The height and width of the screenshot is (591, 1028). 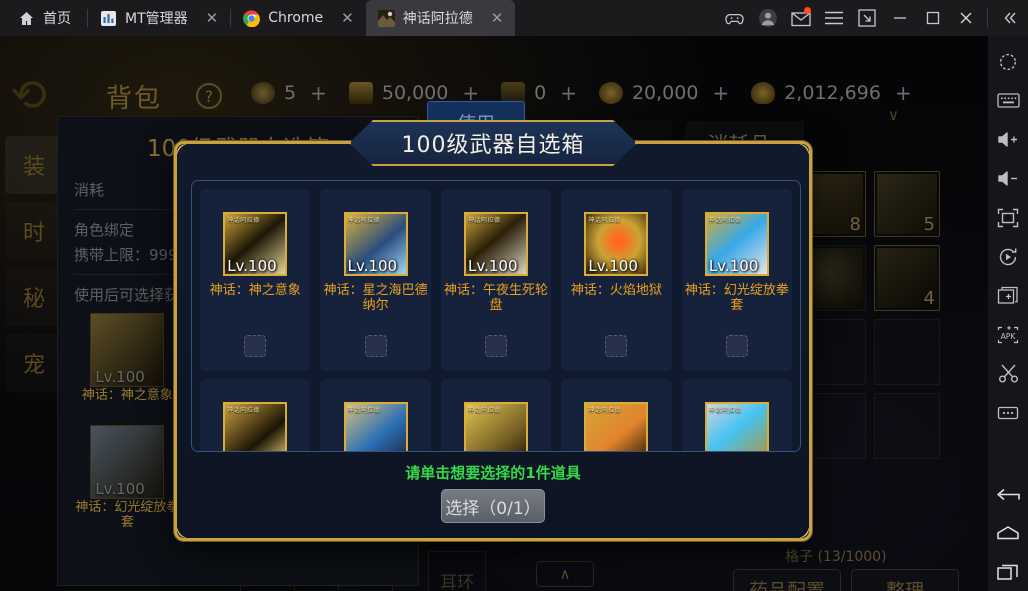 I want to click on keyboard-icon, so click(x=1008, y=100).